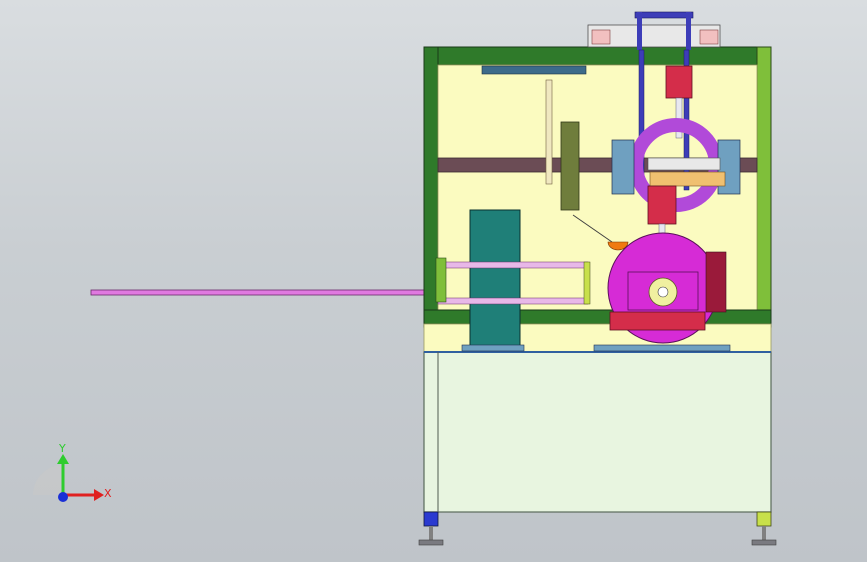 Image resolution: width=867 pixels, height=562 pixels. I want to click on y-axis-head, so click(63, 459).